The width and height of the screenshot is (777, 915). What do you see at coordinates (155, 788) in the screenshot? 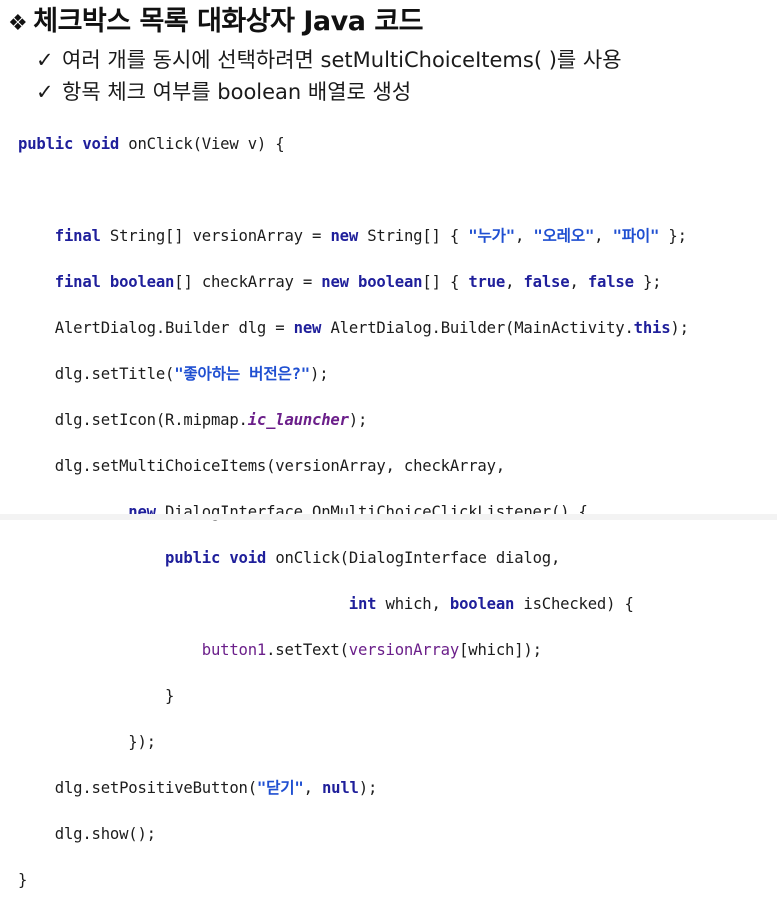
I see `code-text: dlg.setPositiveButton(` at bounding box center [155, 788].